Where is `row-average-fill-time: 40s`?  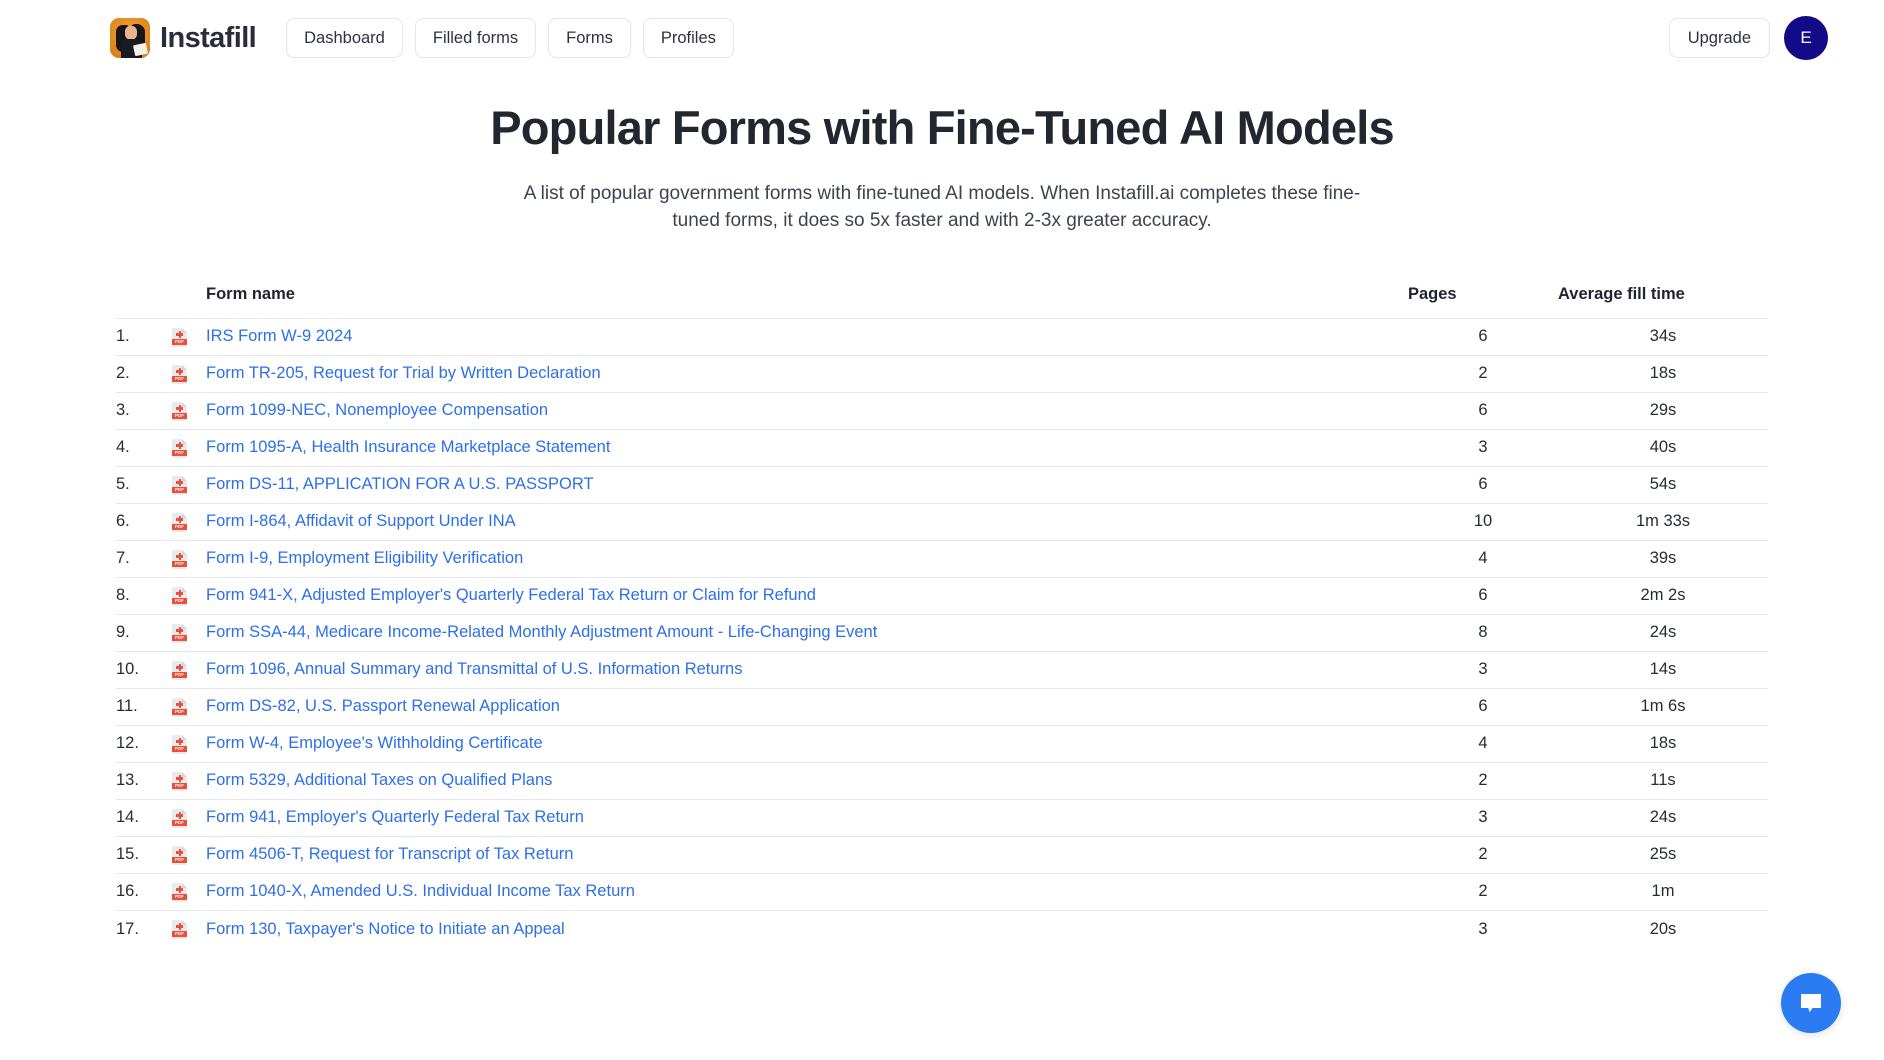
row-average-fill-time: 40s is located at coordinates (1663, 447).